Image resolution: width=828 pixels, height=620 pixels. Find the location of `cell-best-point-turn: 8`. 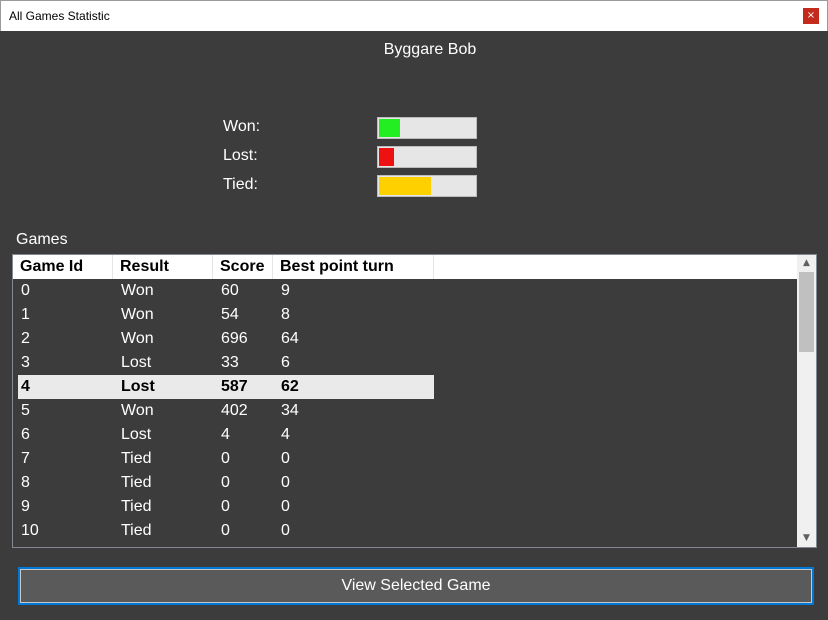

cell-best-point-turn: 8 is located at coordinates (285, 314).